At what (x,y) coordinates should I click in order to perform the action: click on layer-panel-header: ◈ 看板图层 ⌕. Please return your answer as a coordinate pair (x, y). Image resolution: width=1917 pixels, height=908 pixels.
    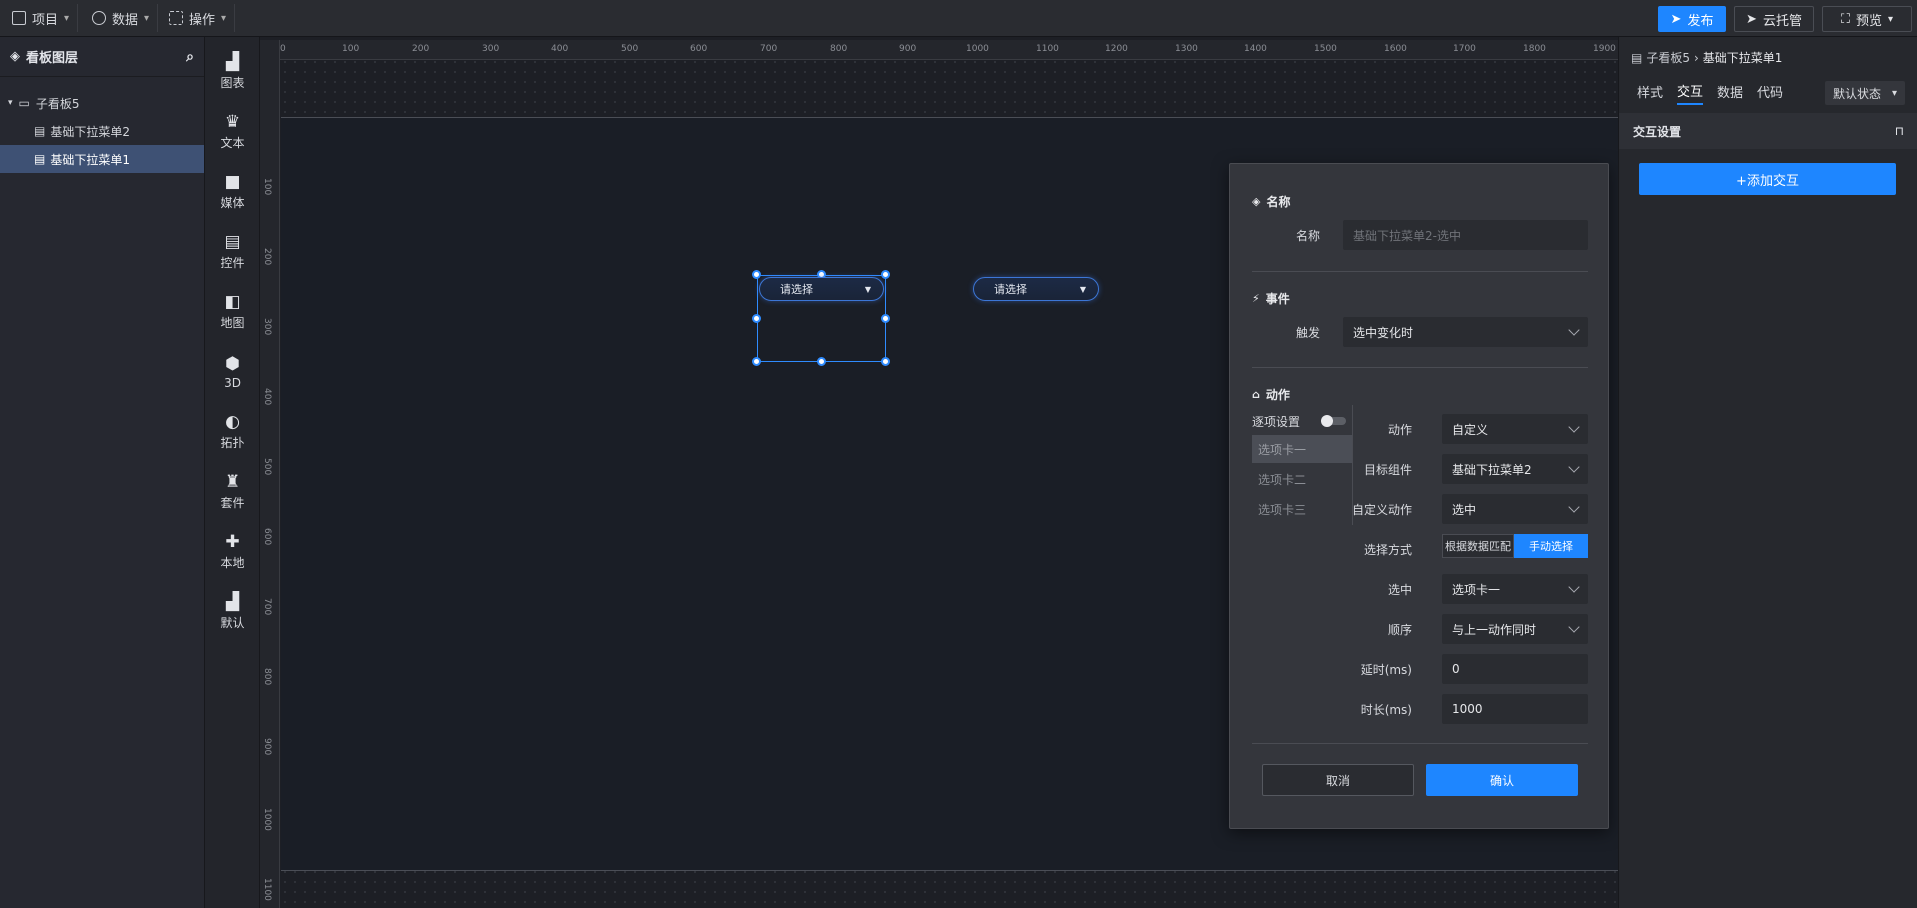
    Looking at the image, I should click on (102, 57).